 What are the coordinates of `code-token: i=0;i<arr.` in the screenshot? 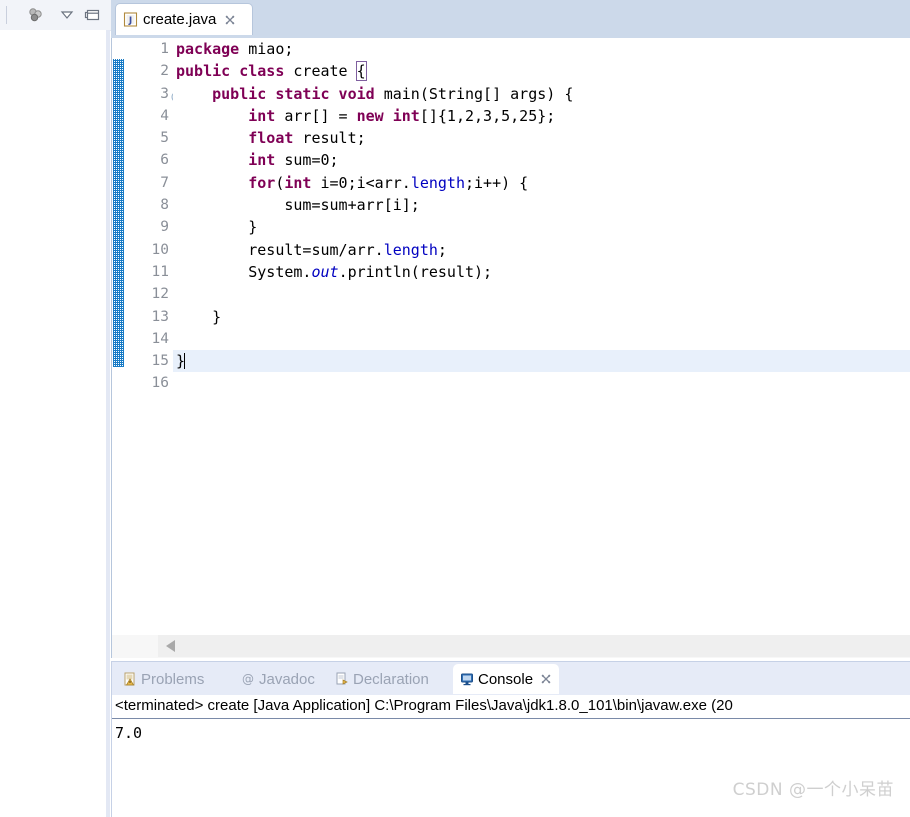 It's located at (361, 182).